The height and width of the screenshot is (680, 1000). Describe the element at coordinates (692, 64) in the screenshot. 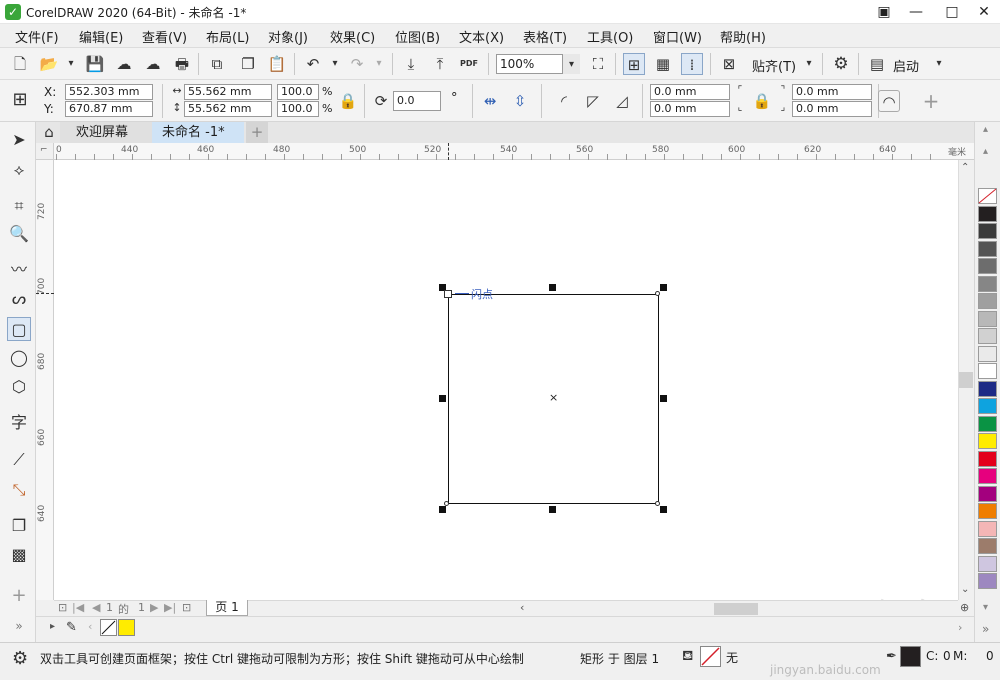

I see `show-guidelines-icon: ⁞` at that location.